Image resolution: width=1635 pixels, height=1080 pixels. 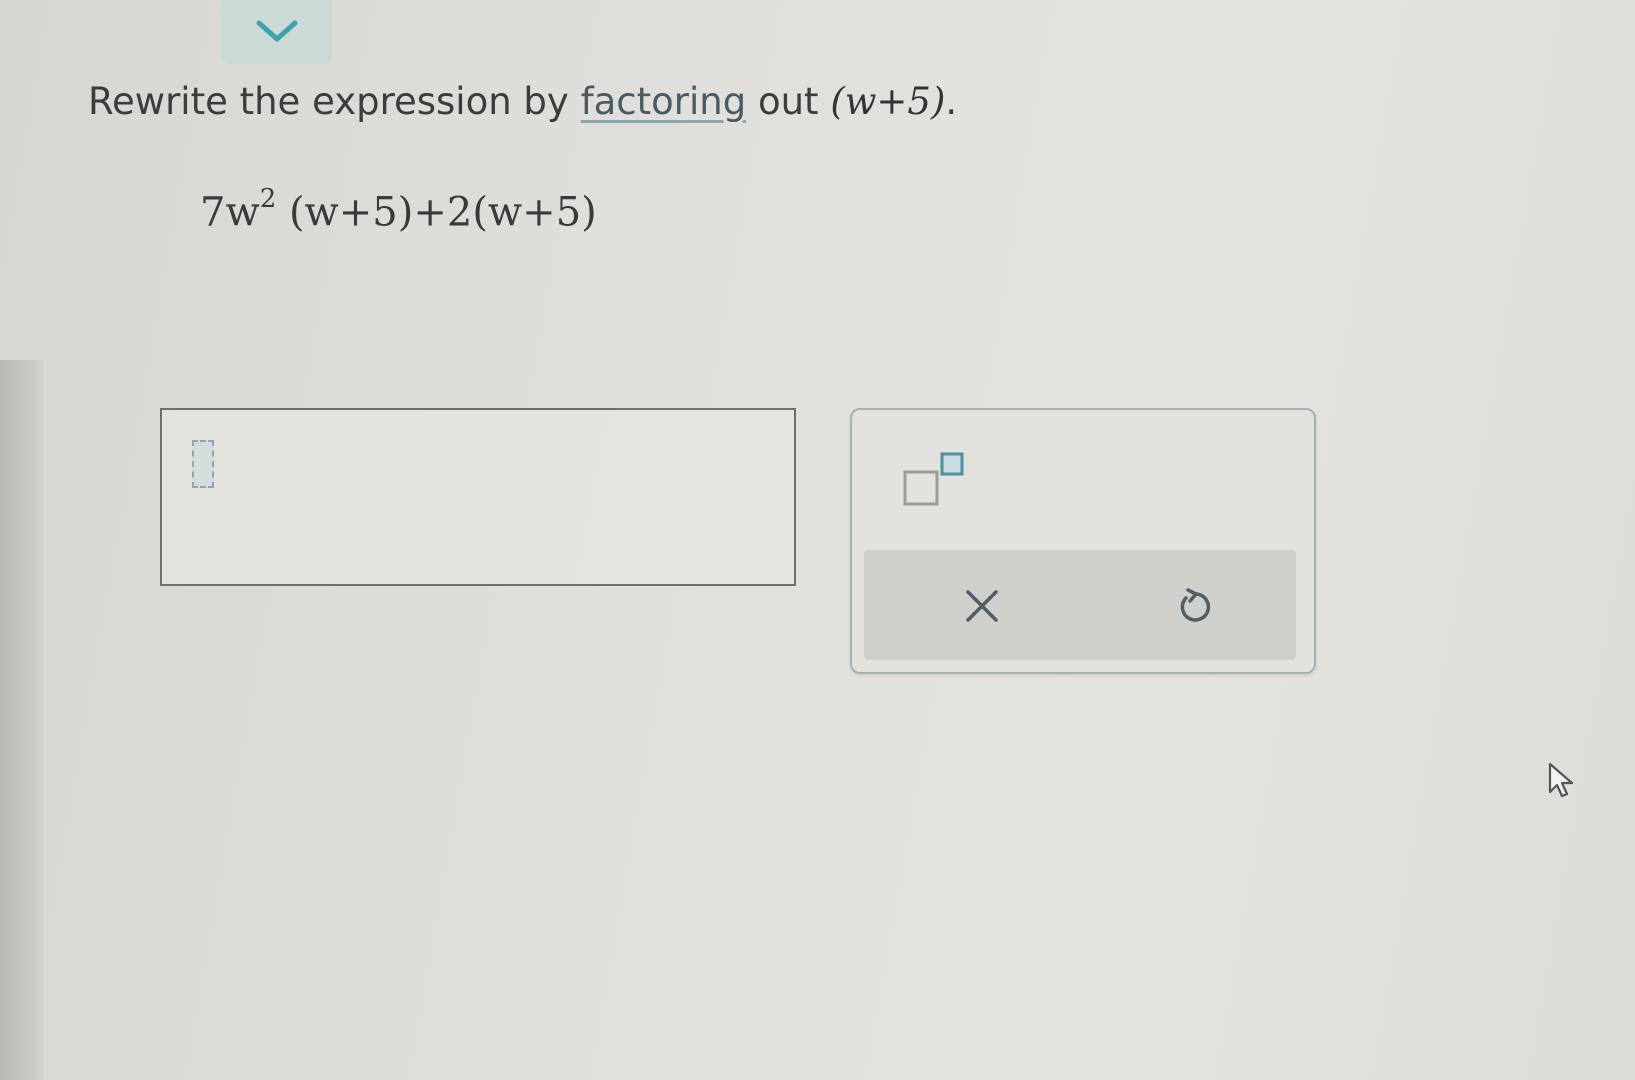 I want to click on action-bar, so click(x=1080, y=605).